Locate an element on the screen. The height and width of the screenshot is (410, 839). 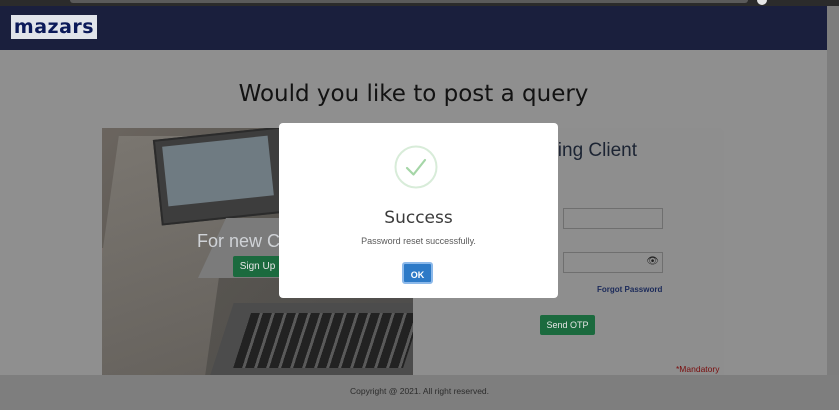
dialog-title: Success is located at coordinates (418, 218).